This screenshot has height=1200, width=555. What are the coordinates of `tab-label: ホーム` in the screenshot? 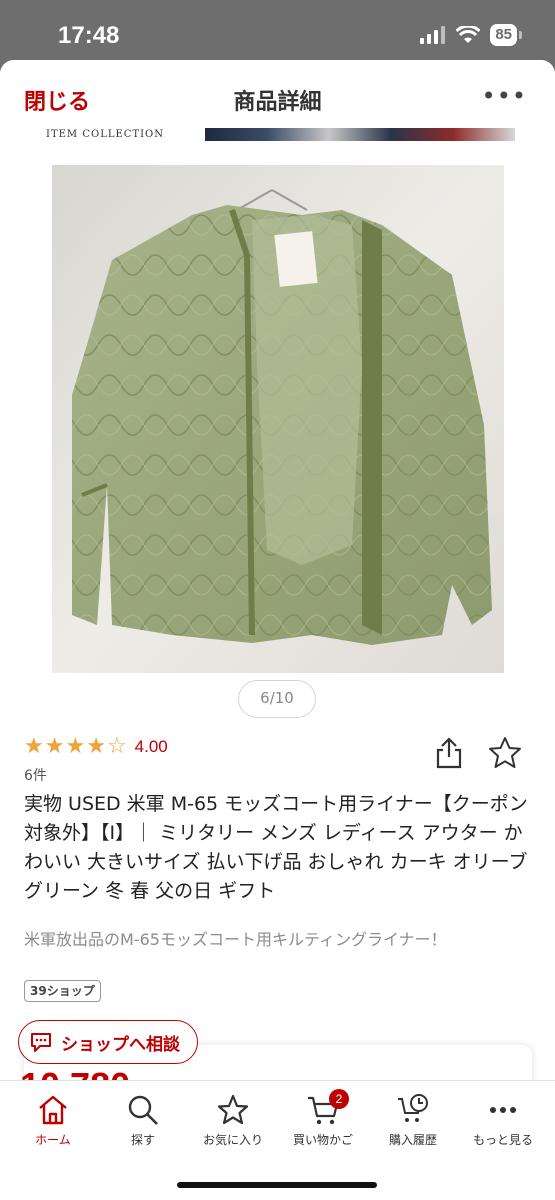 It's located at (53, 1140).